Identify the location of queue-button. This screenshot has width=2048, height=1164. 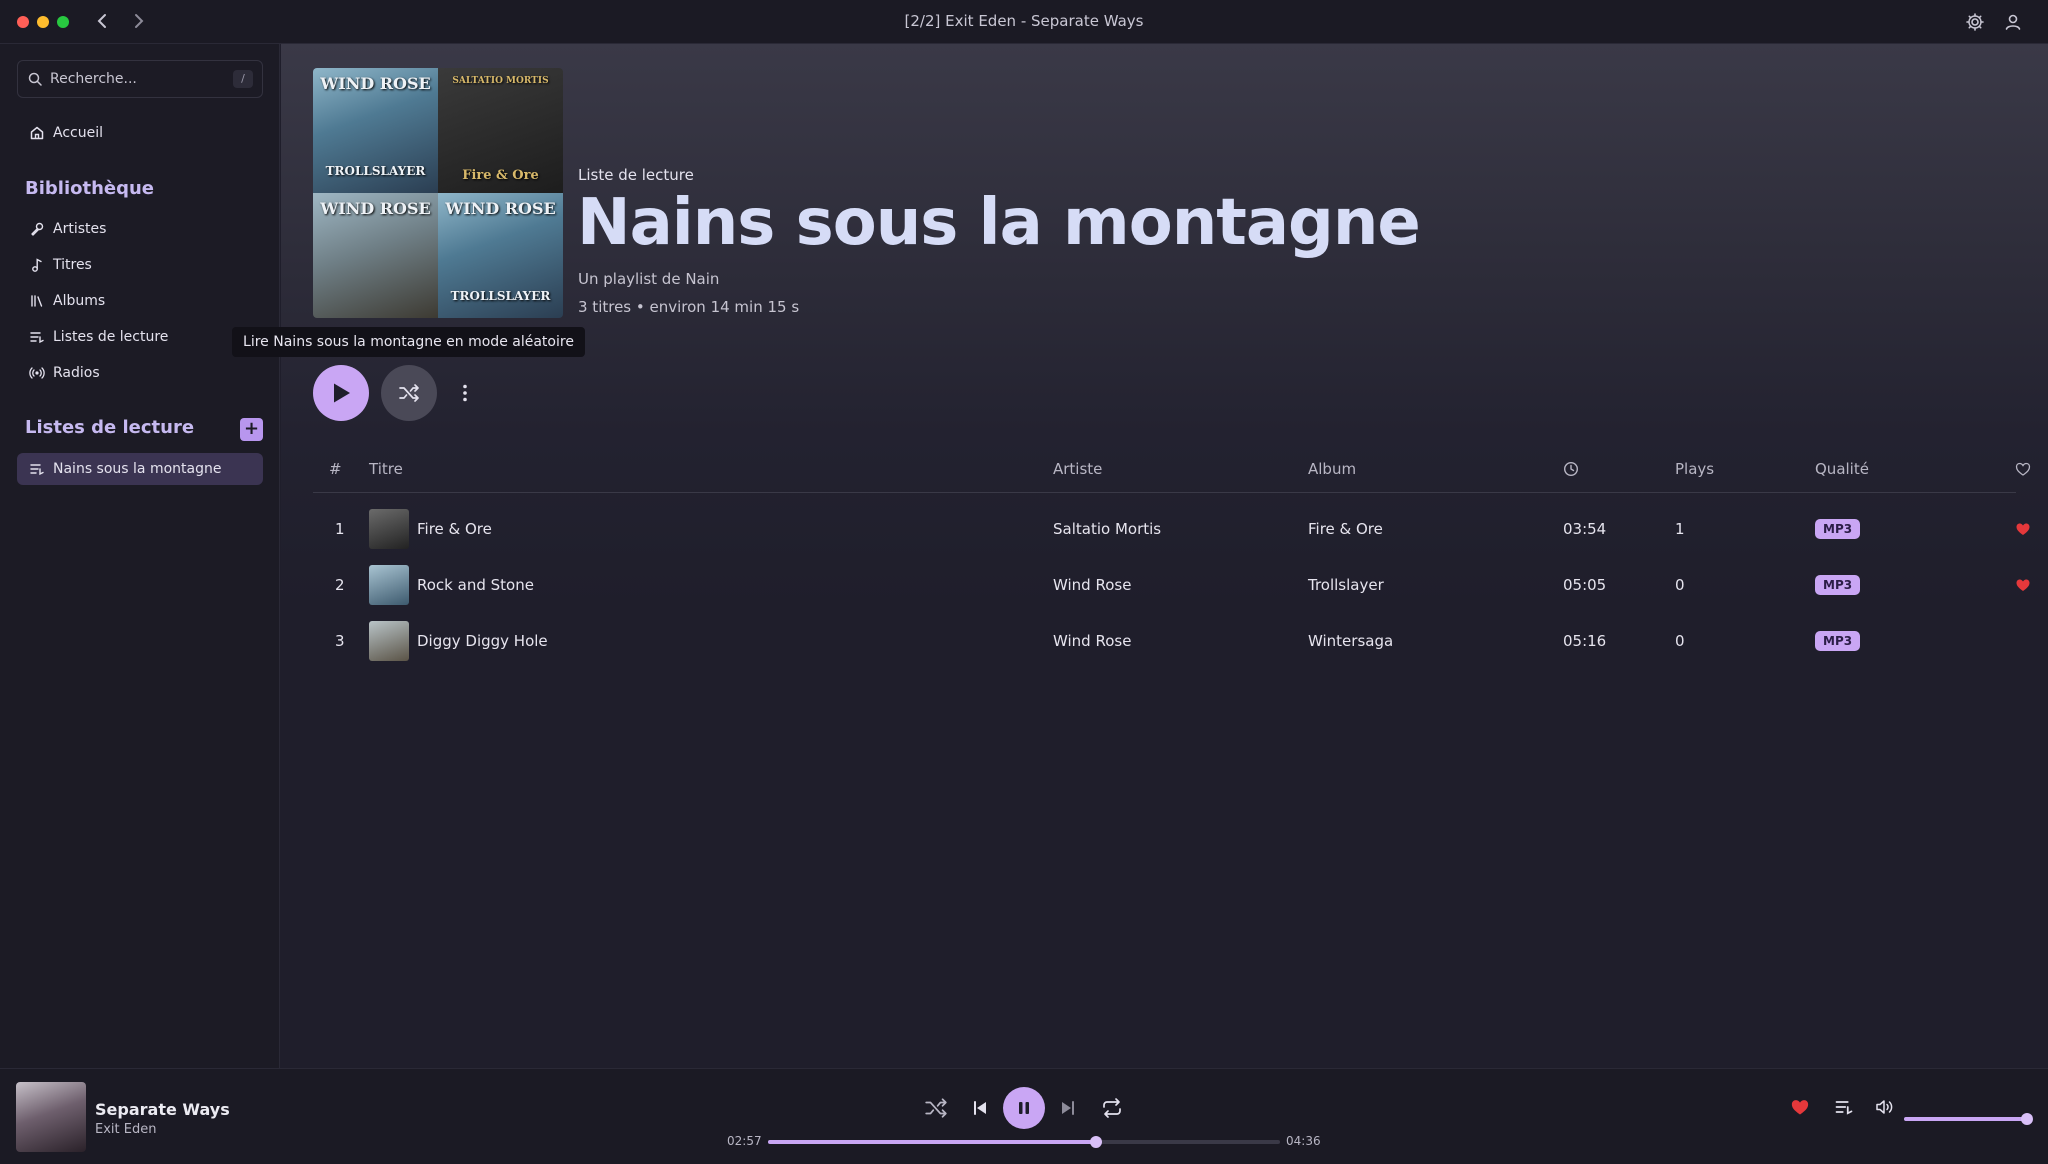
(1846, 1109).